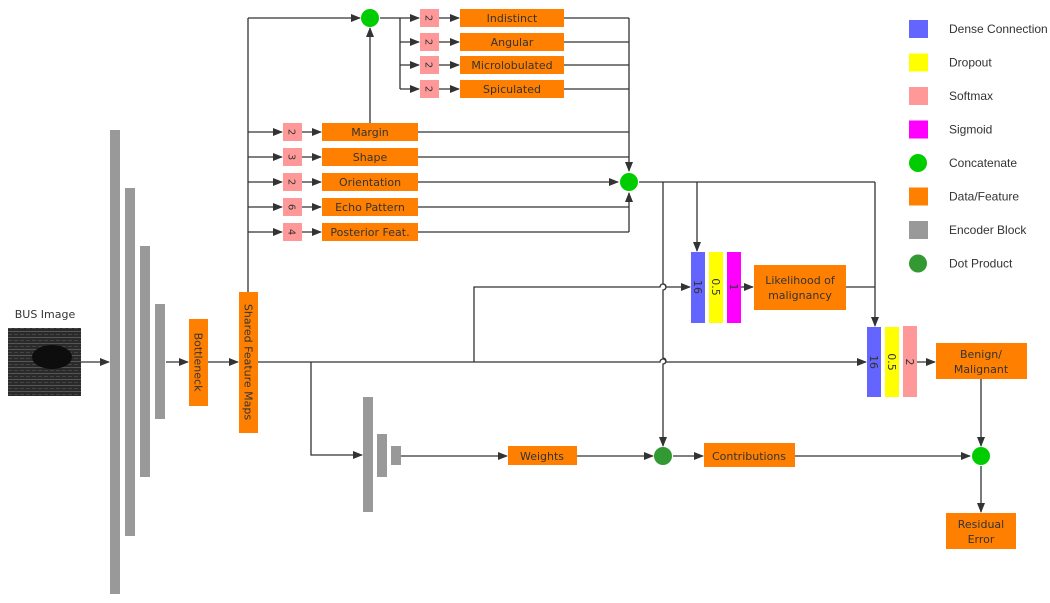  I want to click on likelihood-output-label-line2: malignancy, so click(800, 295).